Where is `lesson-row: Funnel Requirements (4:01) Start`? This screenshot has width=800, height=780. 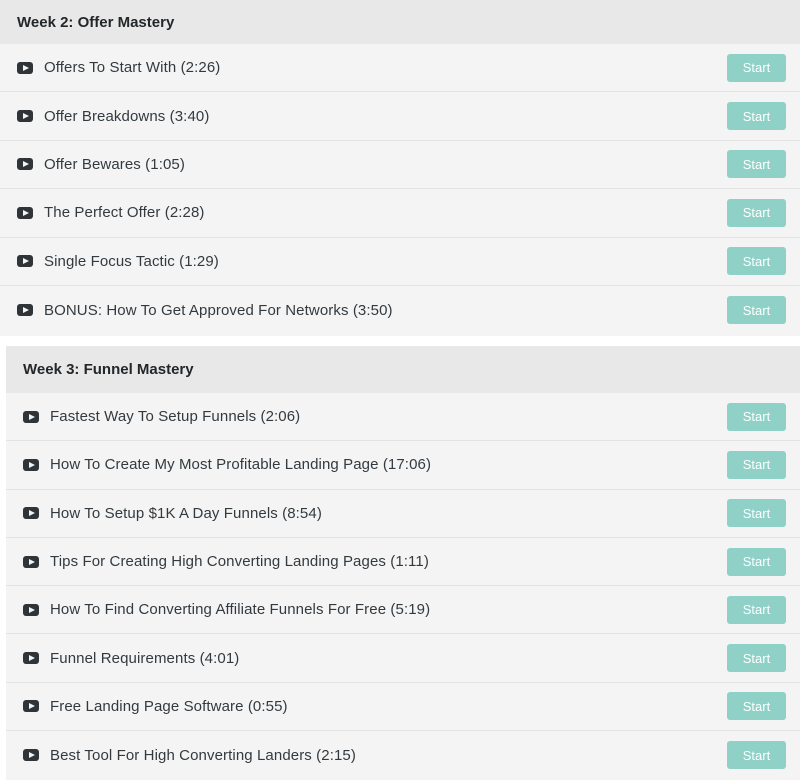
lesson-row: Funnel Requirements (4:01) Start is located at coordinates (403, 658).